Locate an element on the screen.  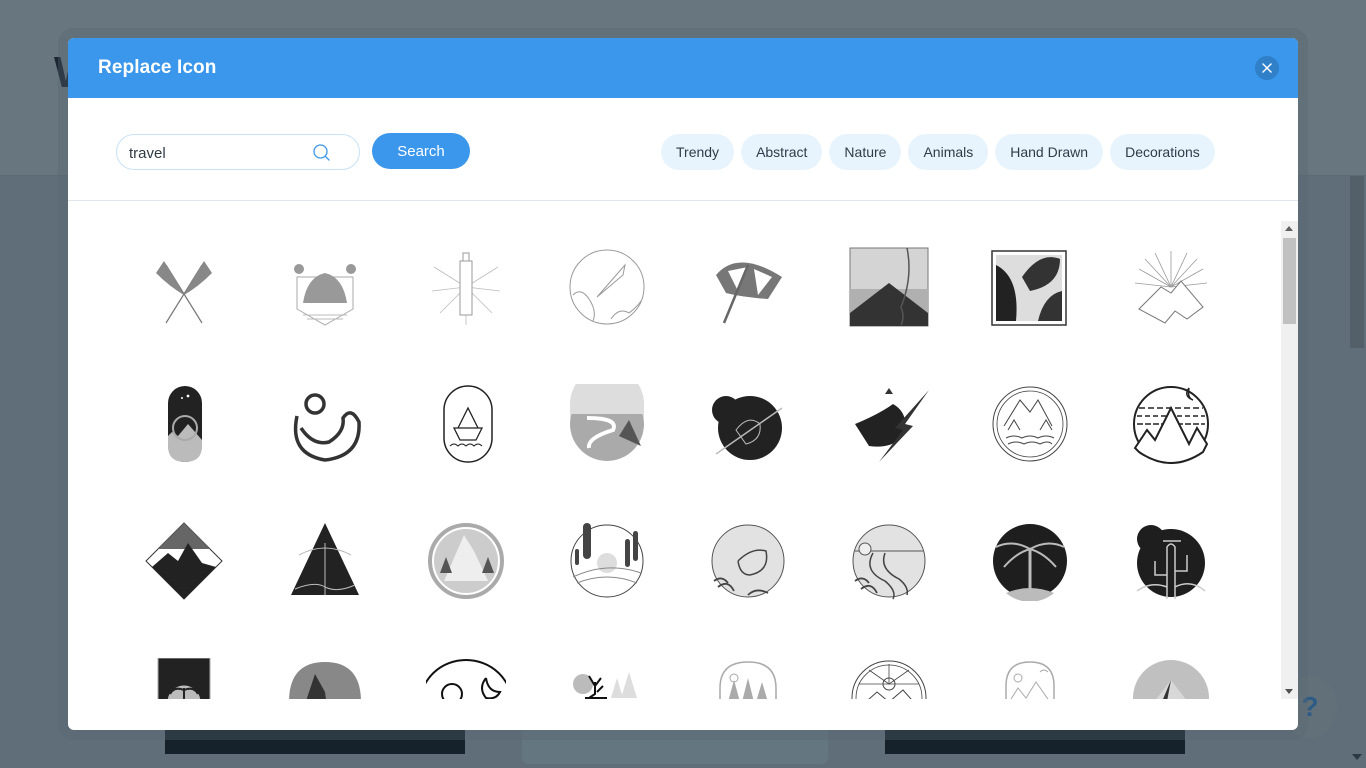
close-icon is located at coordinates (1267, 68).